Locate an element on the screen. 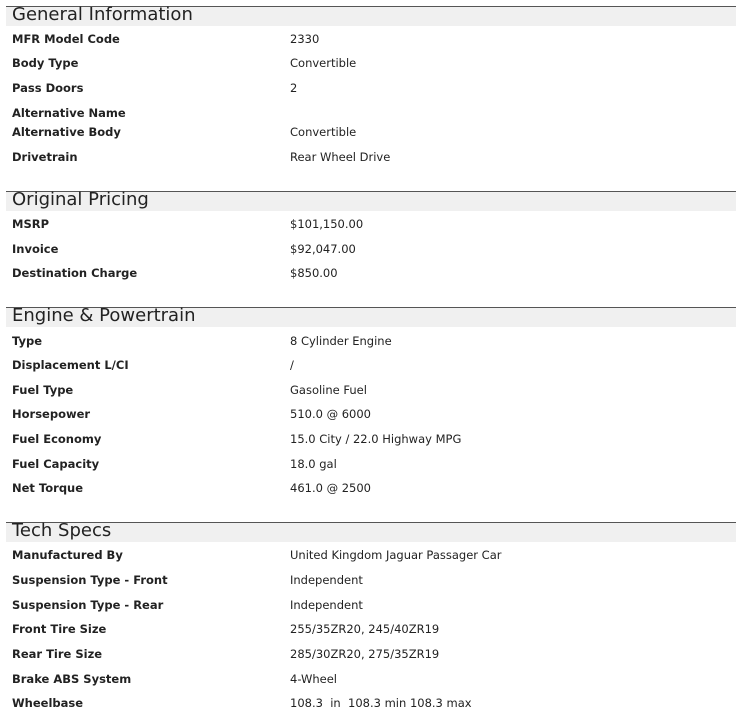 This screenshot has height=720, width=752. spec-value: 8 Cylinder Engine is located at coordinates (341, 341).